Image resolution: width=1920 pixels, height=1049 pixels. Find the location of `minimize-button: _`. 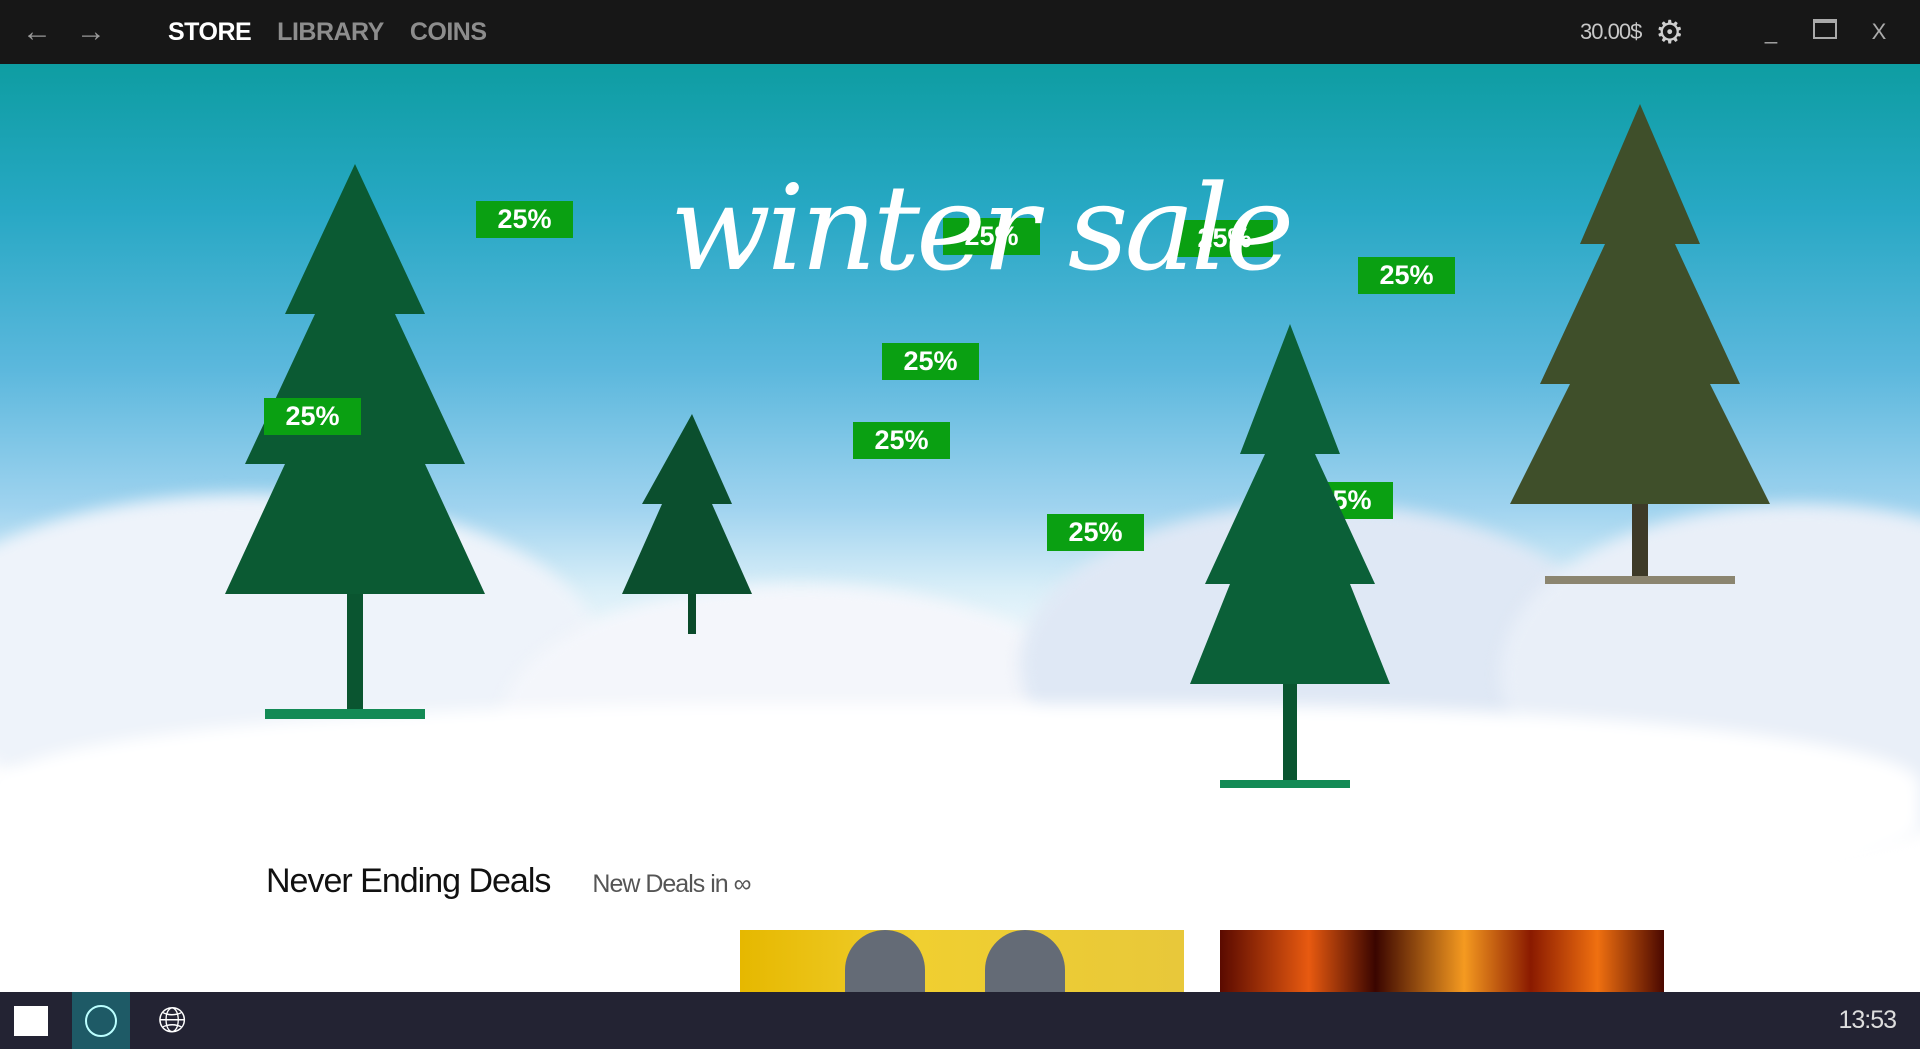

minimize-button: _ is located at coordinates (1771, 32).